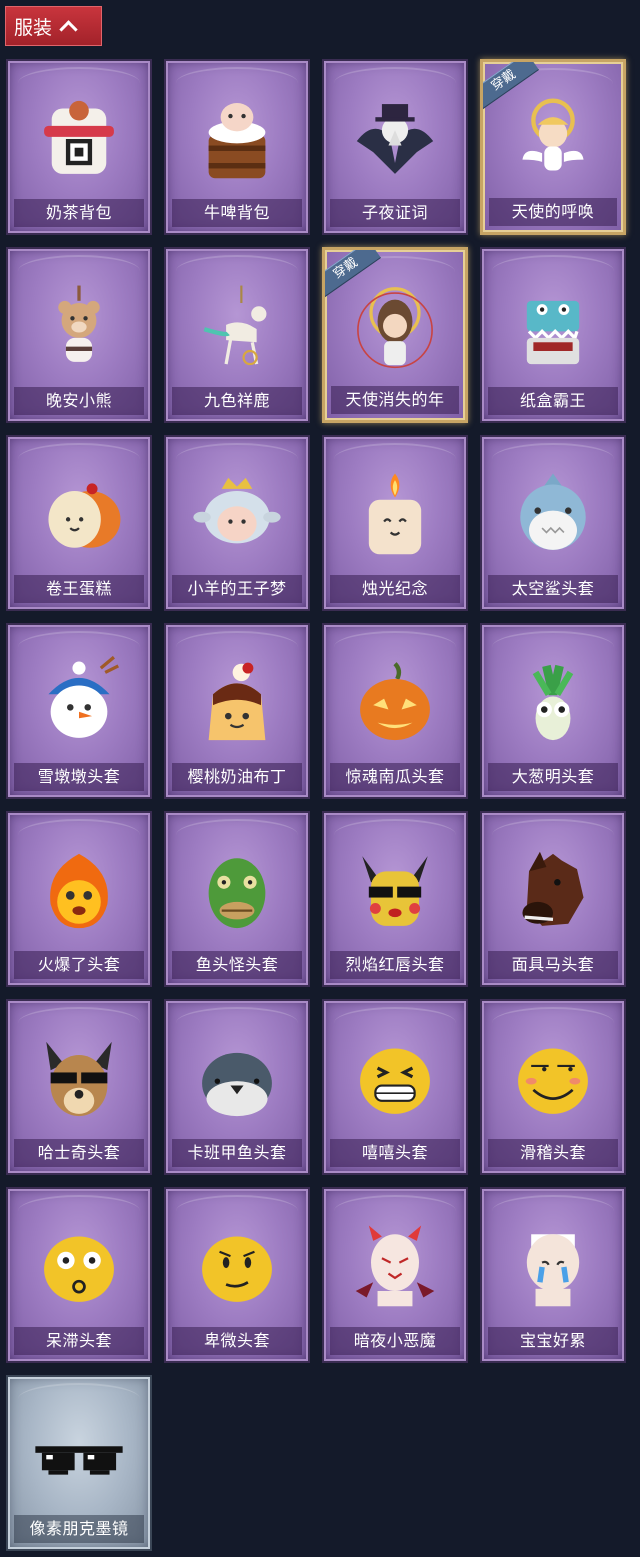 This screenshot has height=1557, width=640. What do you see at coordinates (237, 329) in the screenshot?
I see `nine-color-deer-icon` at bounding box center [237, 329].